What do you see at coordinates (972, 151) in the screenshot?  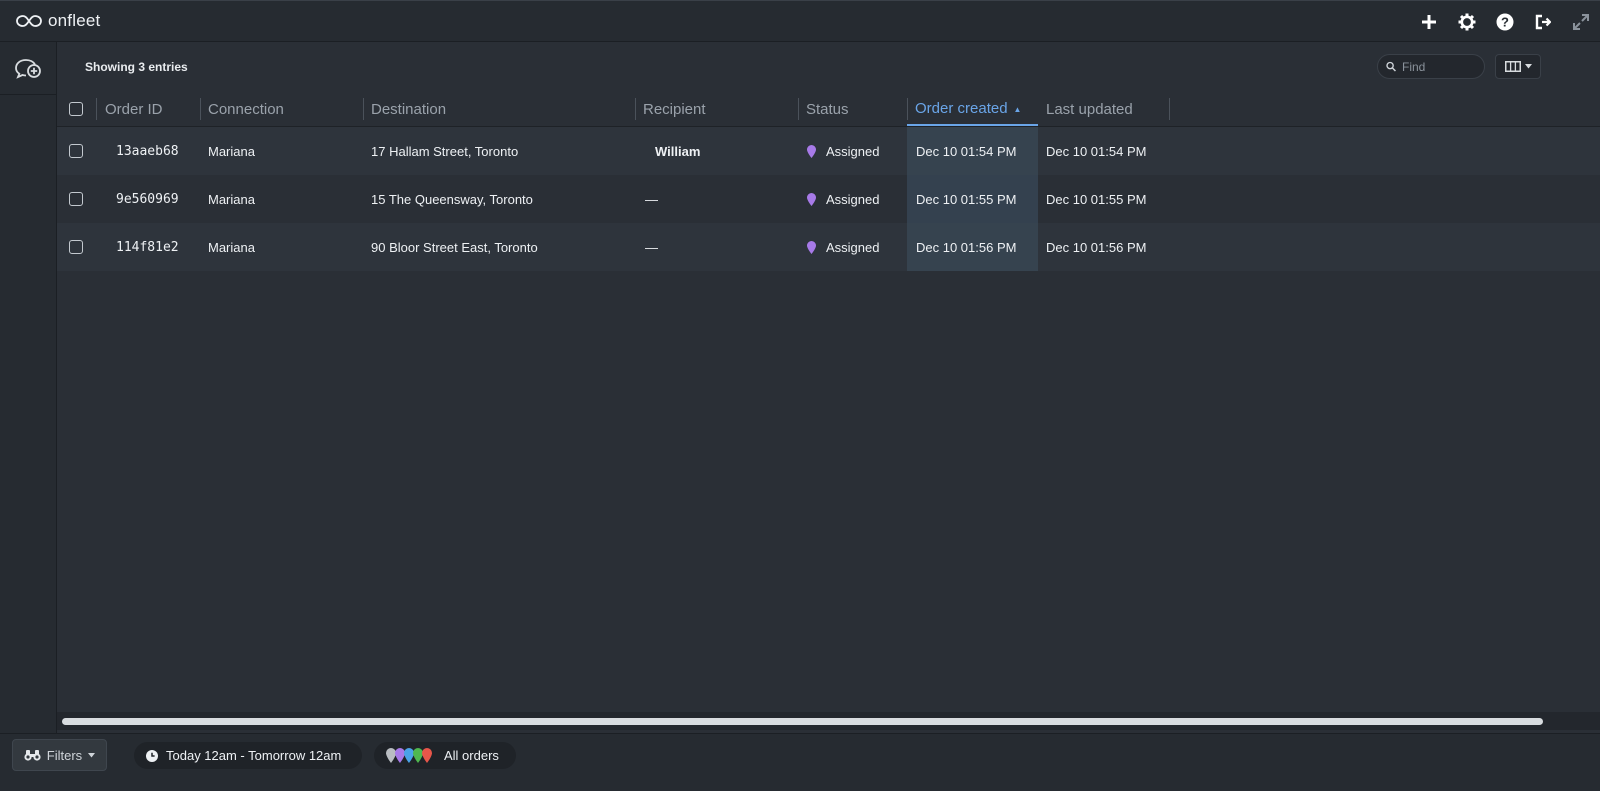 I see `order-created: Dec 10 01:54 PM` at bounding box center [972, 151].